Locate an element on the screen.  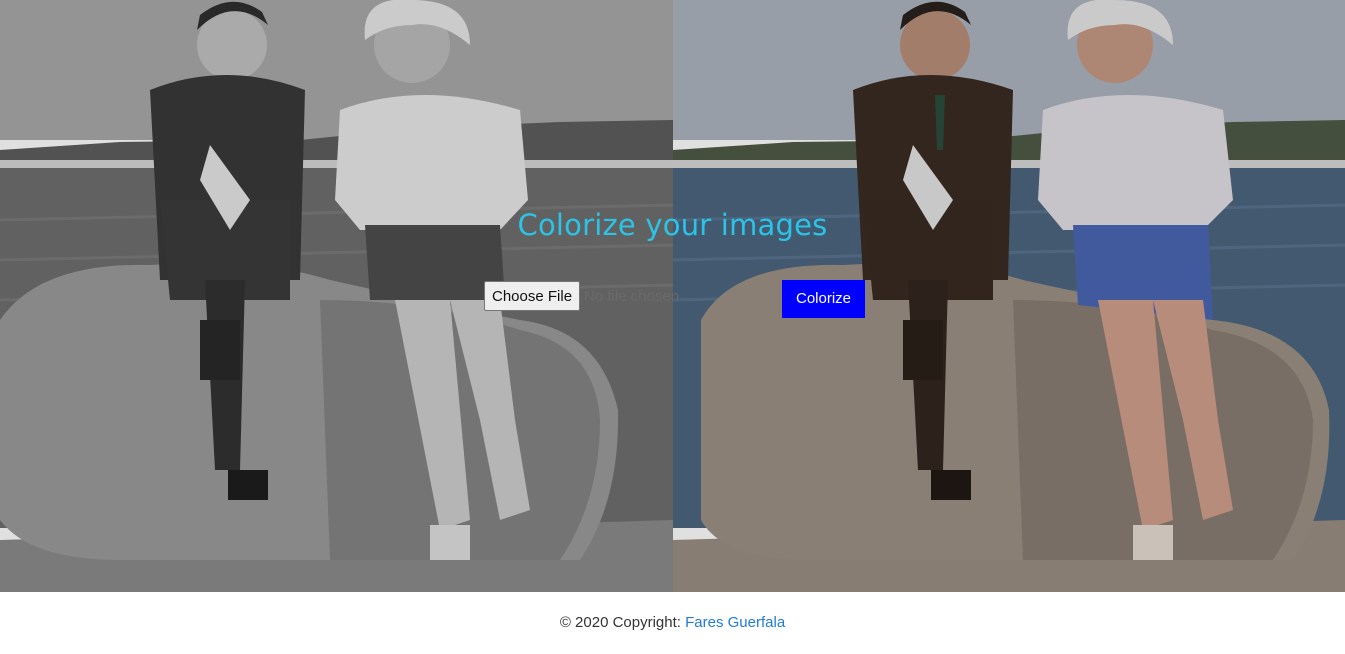
footer: © 2020 Copyright: Fares Guerfala is located at coordinates (672, 618).